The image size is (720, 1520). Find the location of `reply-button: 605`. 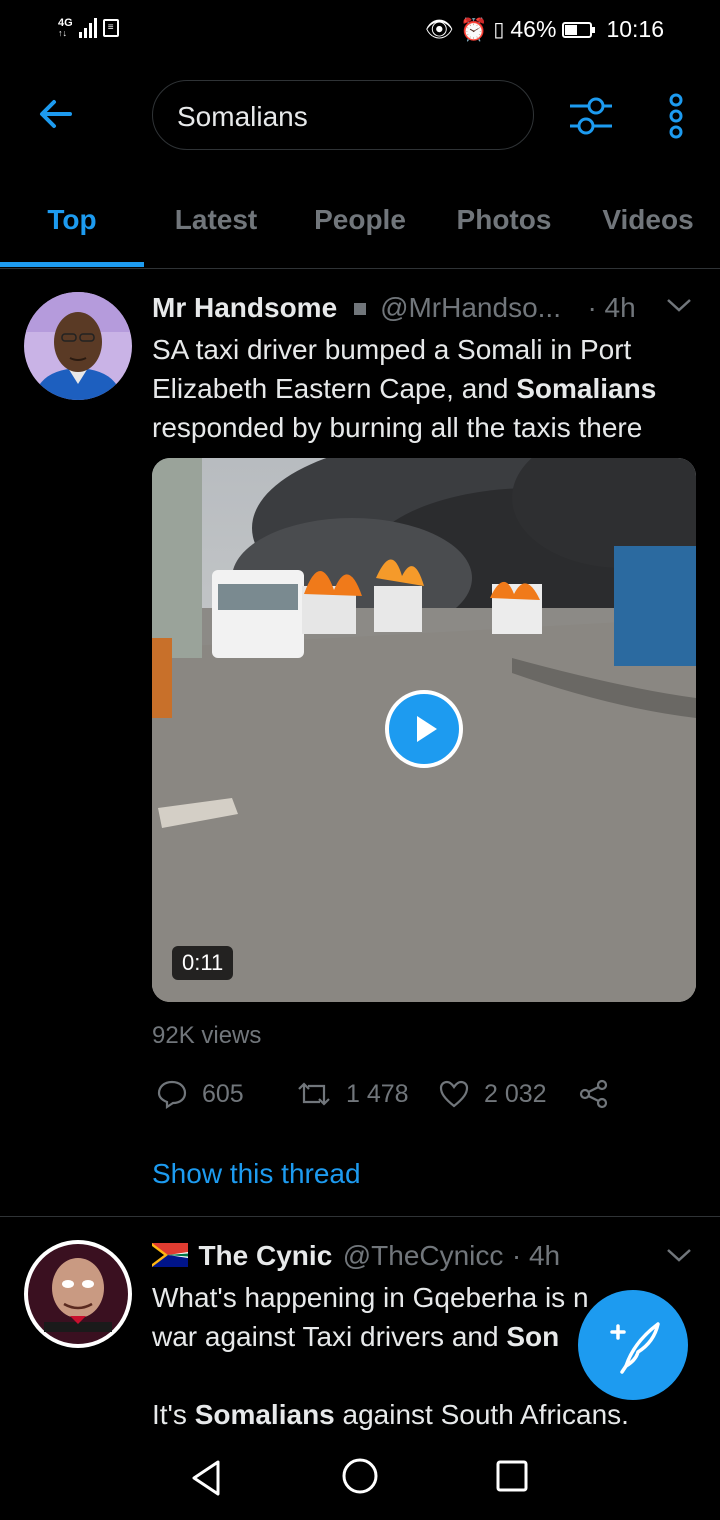

reply-button: 605 is located at coordinates (200, 1094).